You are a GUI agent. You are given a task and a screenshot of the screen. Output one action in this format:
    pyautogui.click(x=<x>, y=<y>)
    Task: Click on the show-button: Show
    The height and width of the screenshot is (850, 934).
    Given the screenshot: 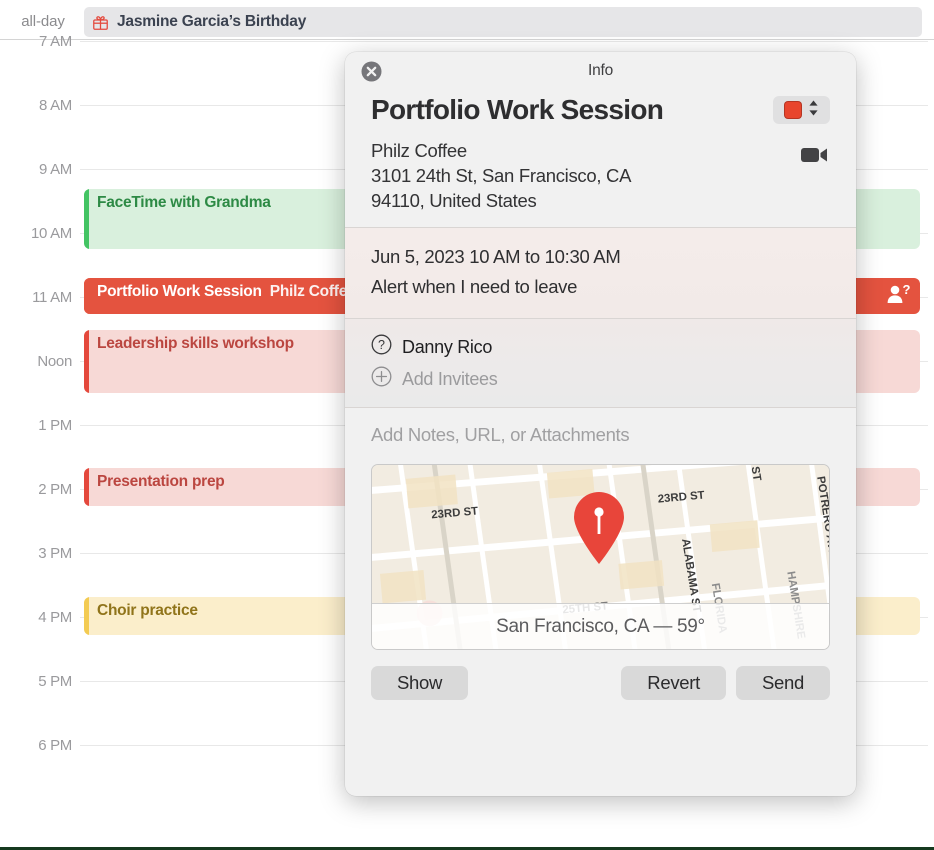 What is the action you would take?
    pyautogui.click(x=420, y=683)
    